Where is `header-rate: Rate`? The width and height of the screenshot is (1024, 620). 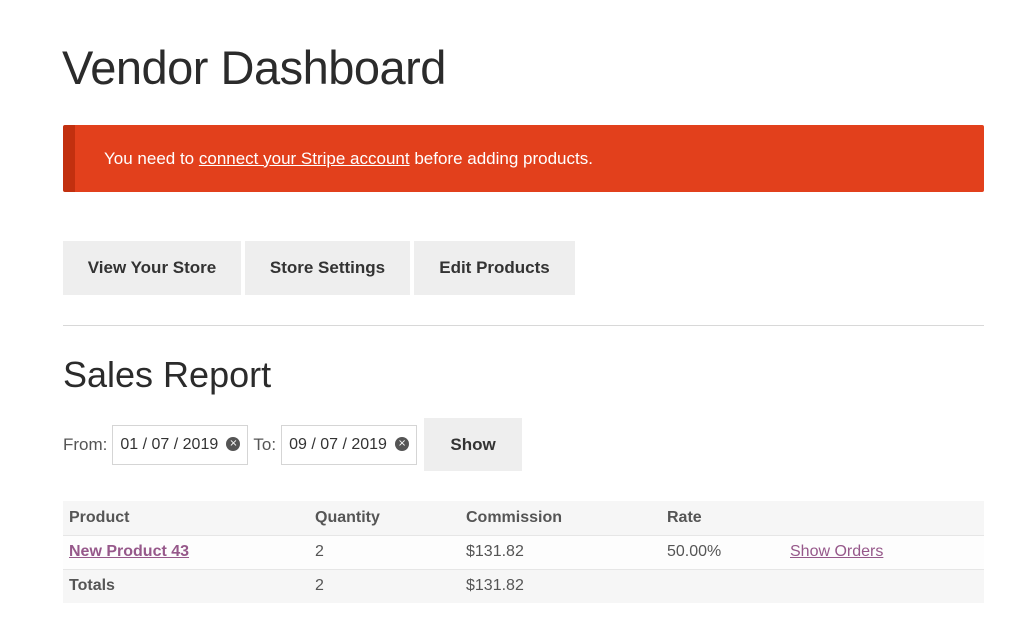
header-rate: Rate is located at coordinates (722, 518).